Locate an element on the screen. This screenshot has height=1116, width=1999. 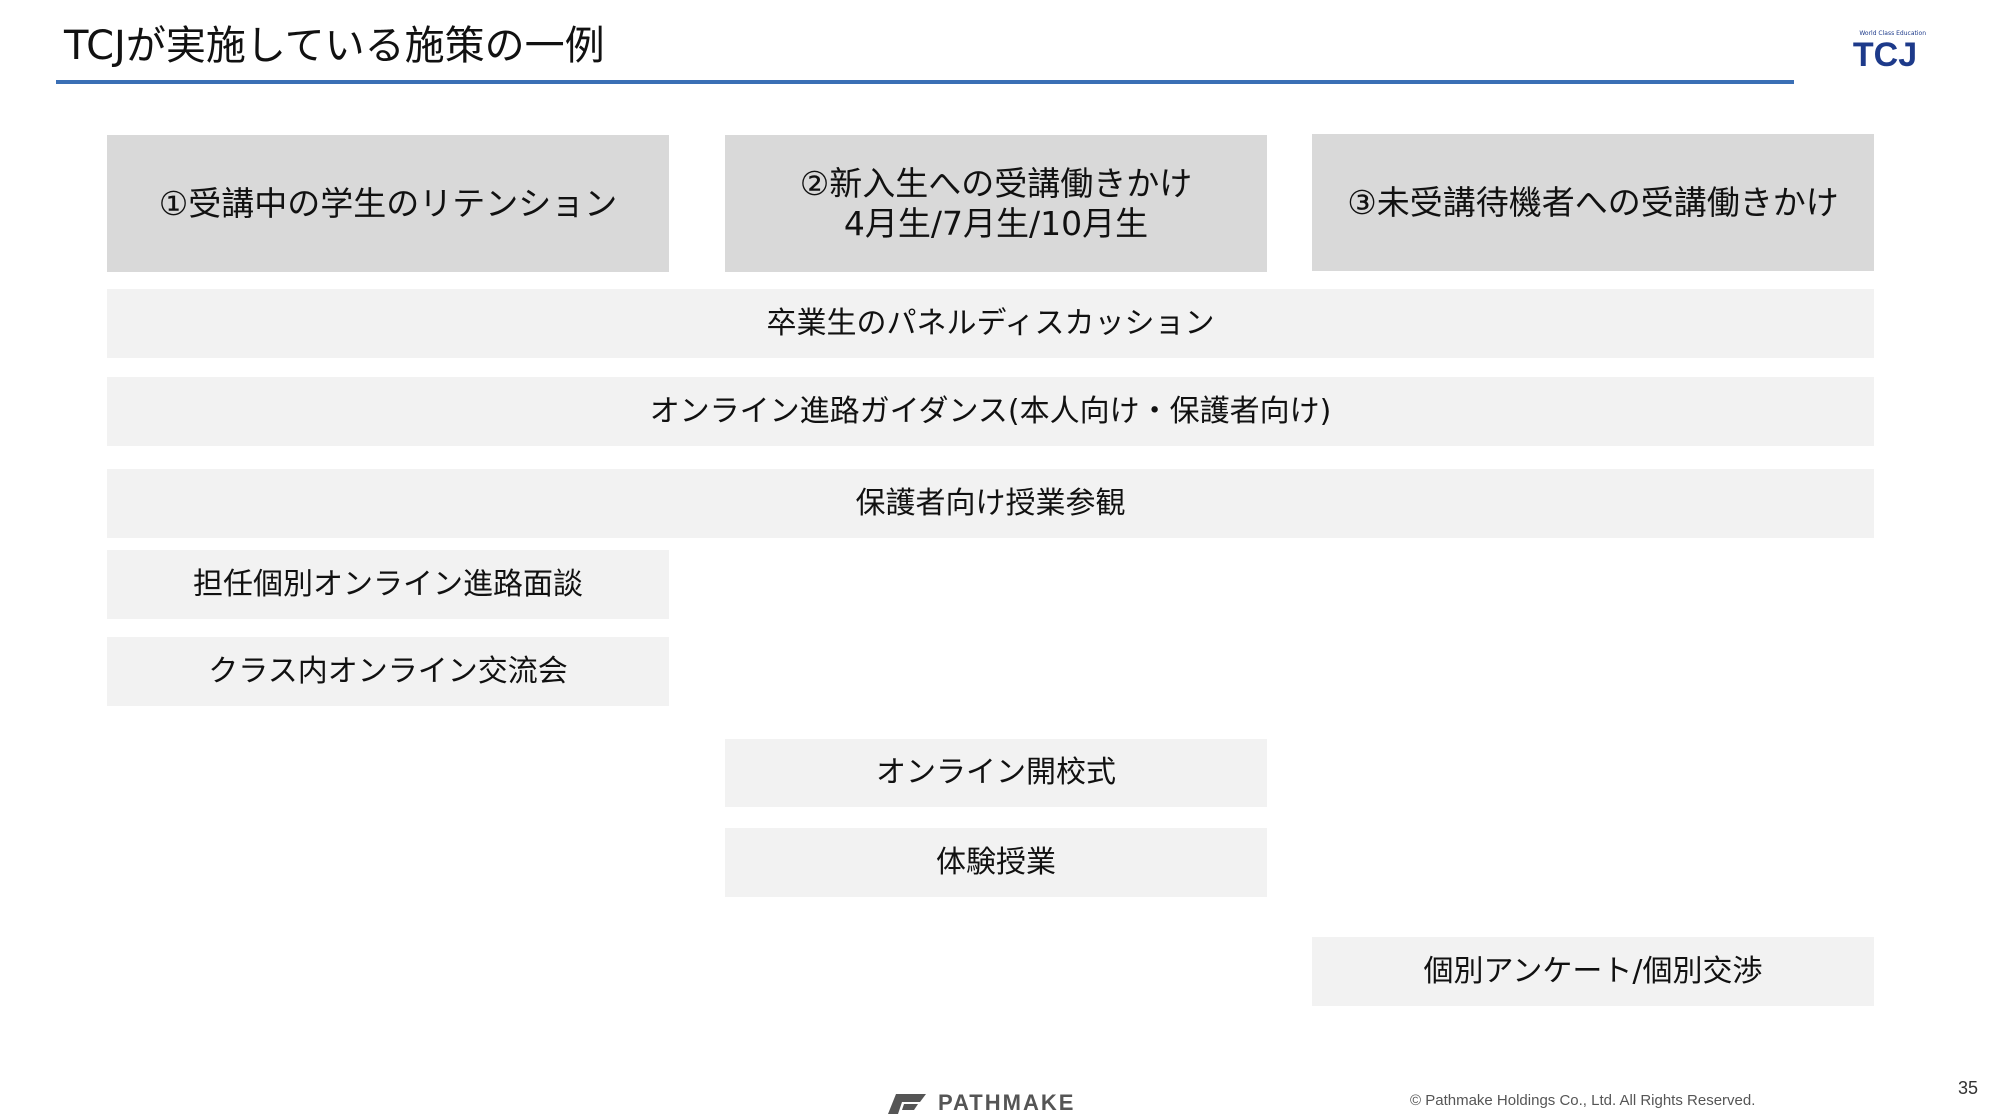
measure-label: 個別アンケート/個別交渉 is located at coordinates (1593, 971).